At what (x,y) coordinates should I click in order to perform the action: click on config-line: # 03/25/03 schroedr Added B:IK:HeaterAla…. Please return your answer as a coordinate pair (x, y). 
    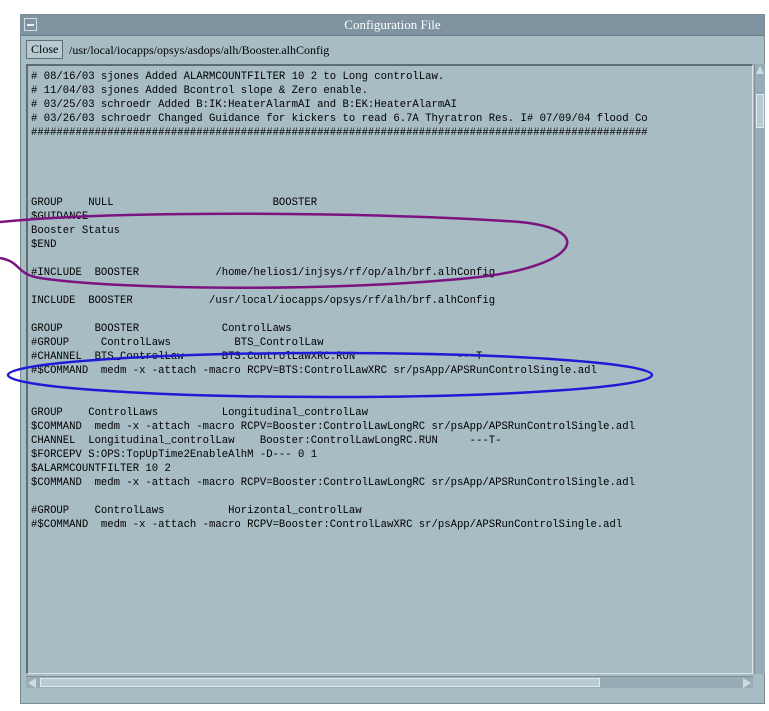
    Looking at the image, I should click on (244, 105).